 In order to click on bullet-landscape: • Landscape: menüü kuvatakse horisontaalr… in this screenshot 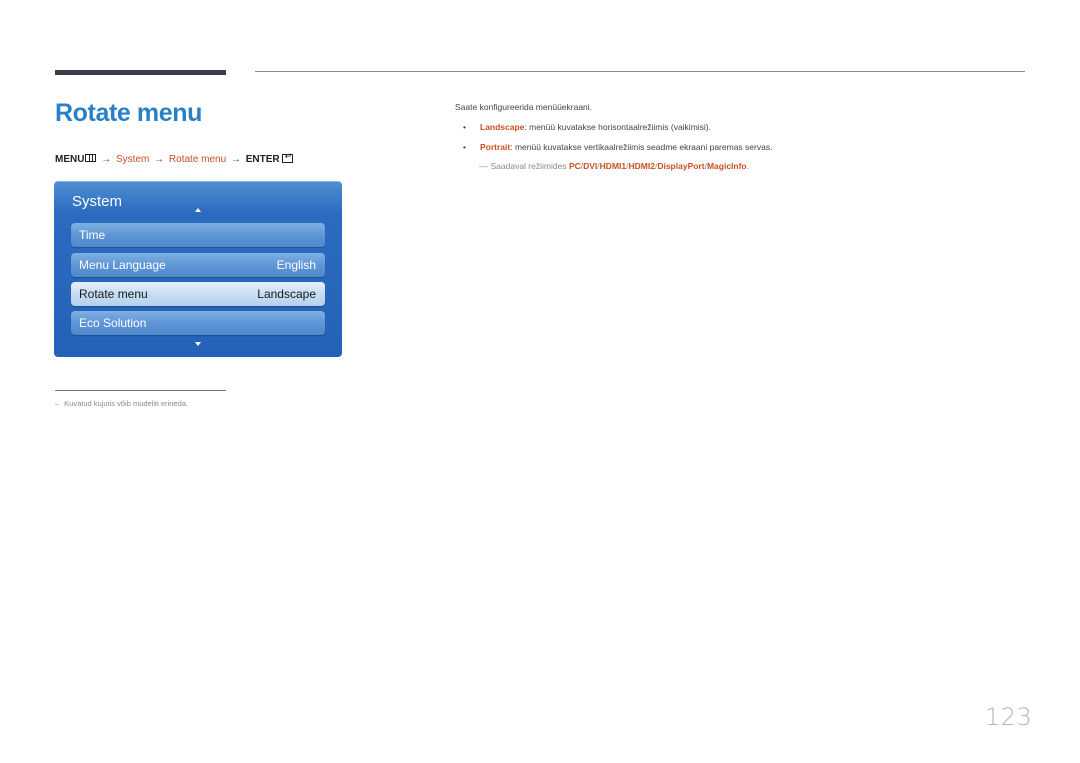, I will do `click(587, 127)`.